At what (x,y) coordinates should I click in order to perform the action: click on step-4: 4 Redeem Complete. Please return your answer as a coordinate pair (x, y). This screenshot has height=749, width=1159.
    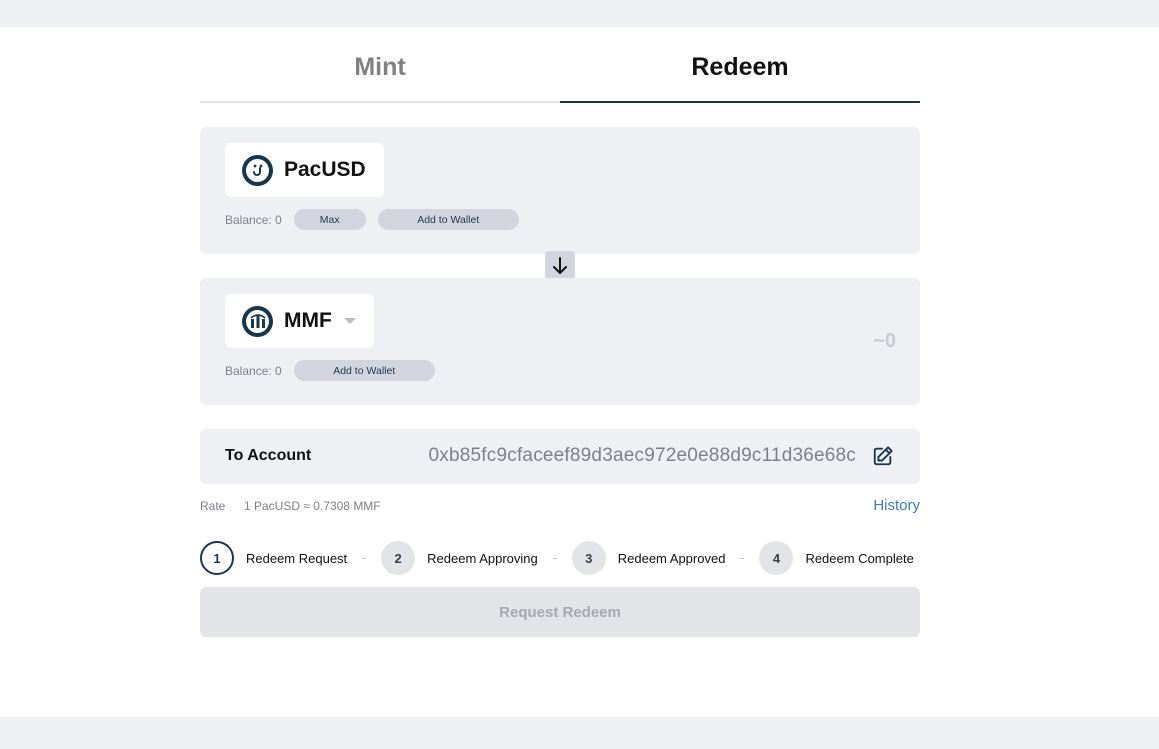
    Looking at the image, I should click on (836, 558).